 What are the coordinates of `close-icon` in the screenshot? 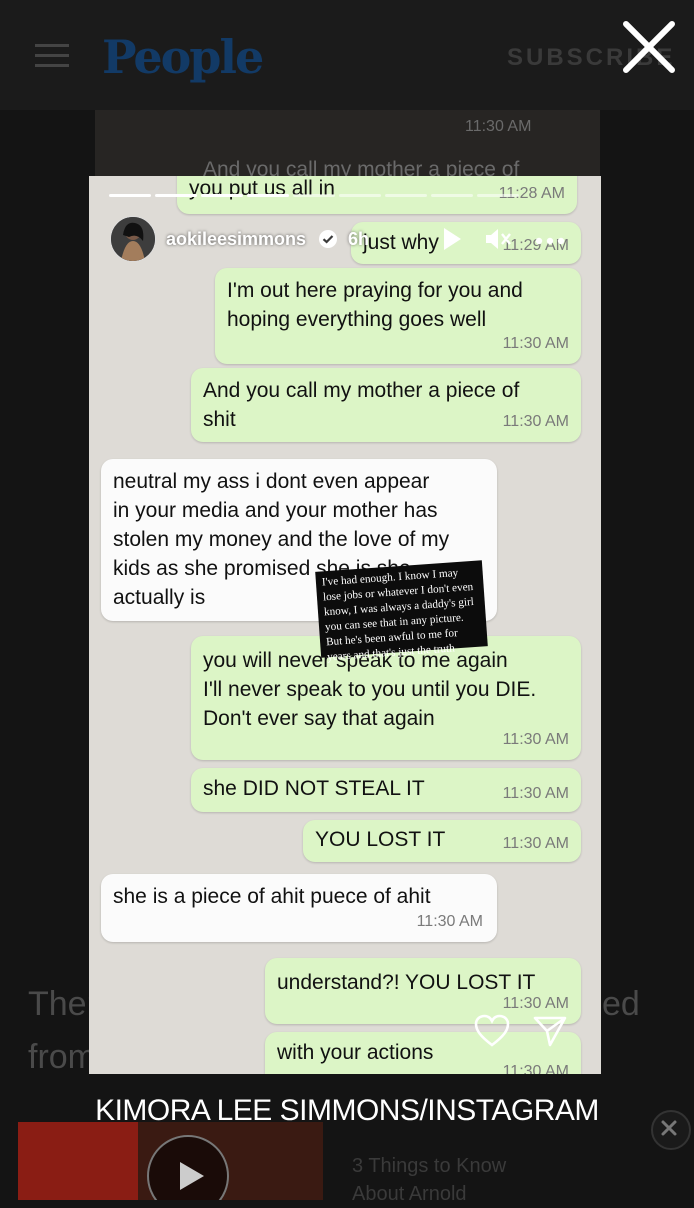 It's located at (649, 47).